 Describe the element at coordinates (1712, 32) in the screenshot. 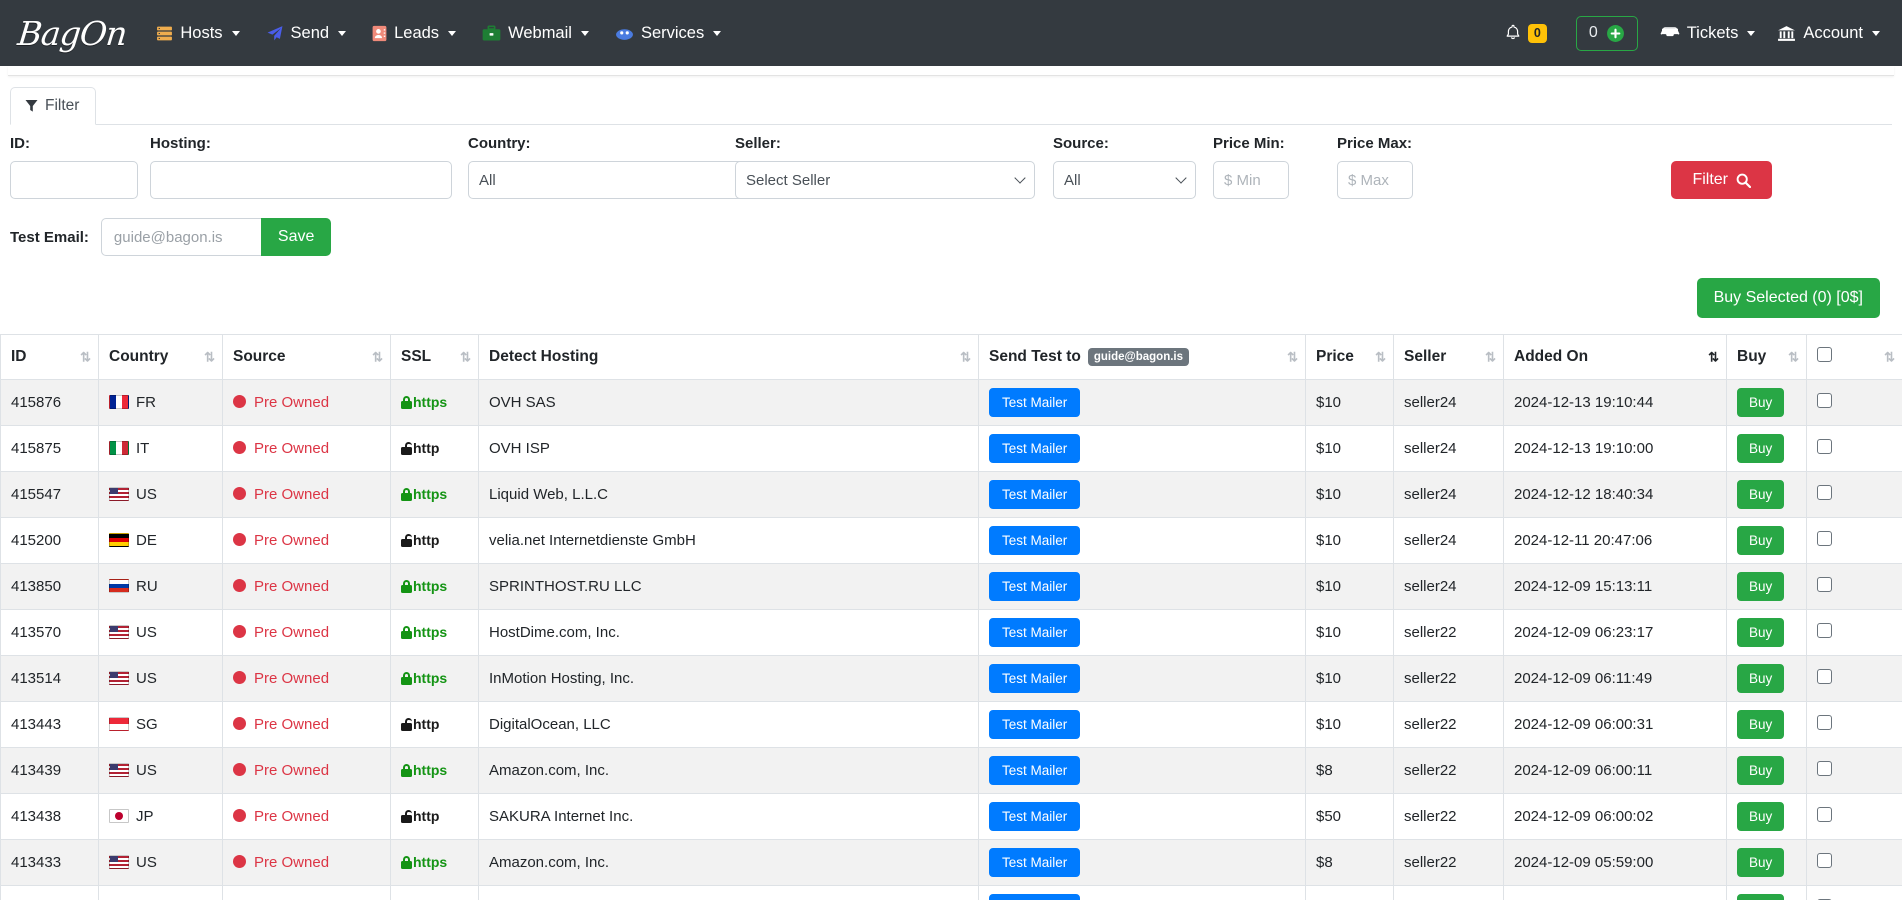

I see `nav-label: Tickets` at that location.